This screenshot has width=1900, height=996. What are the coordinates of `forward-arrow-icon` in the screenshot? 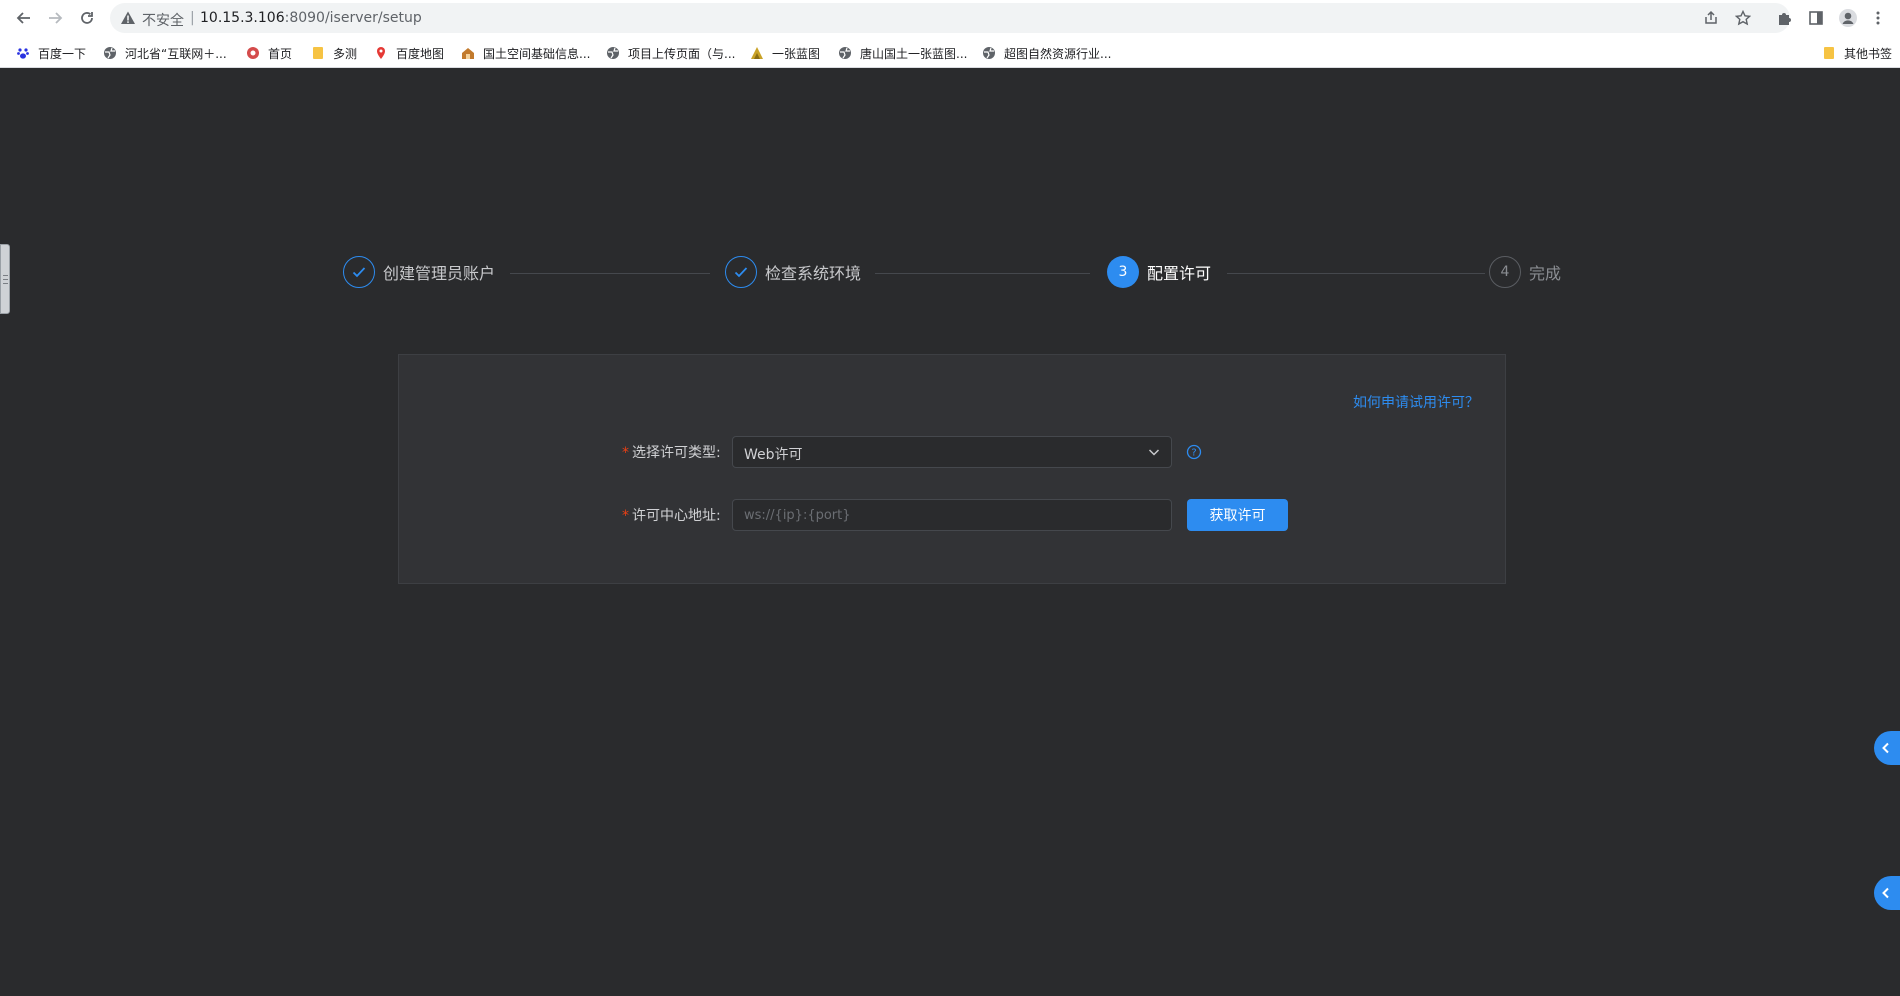 It's located at (56, 18).